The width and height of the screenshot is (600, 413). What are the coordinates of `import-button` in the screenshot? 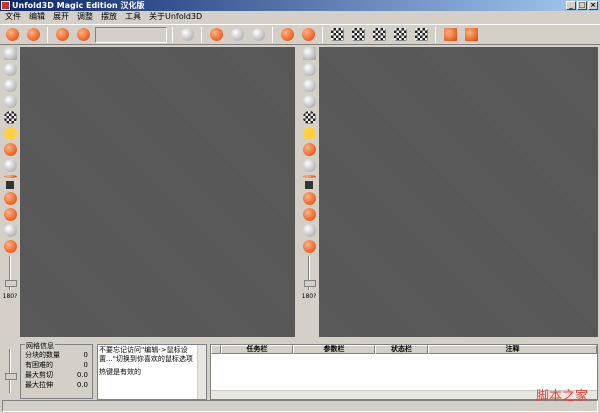 It's located at (12, 35).